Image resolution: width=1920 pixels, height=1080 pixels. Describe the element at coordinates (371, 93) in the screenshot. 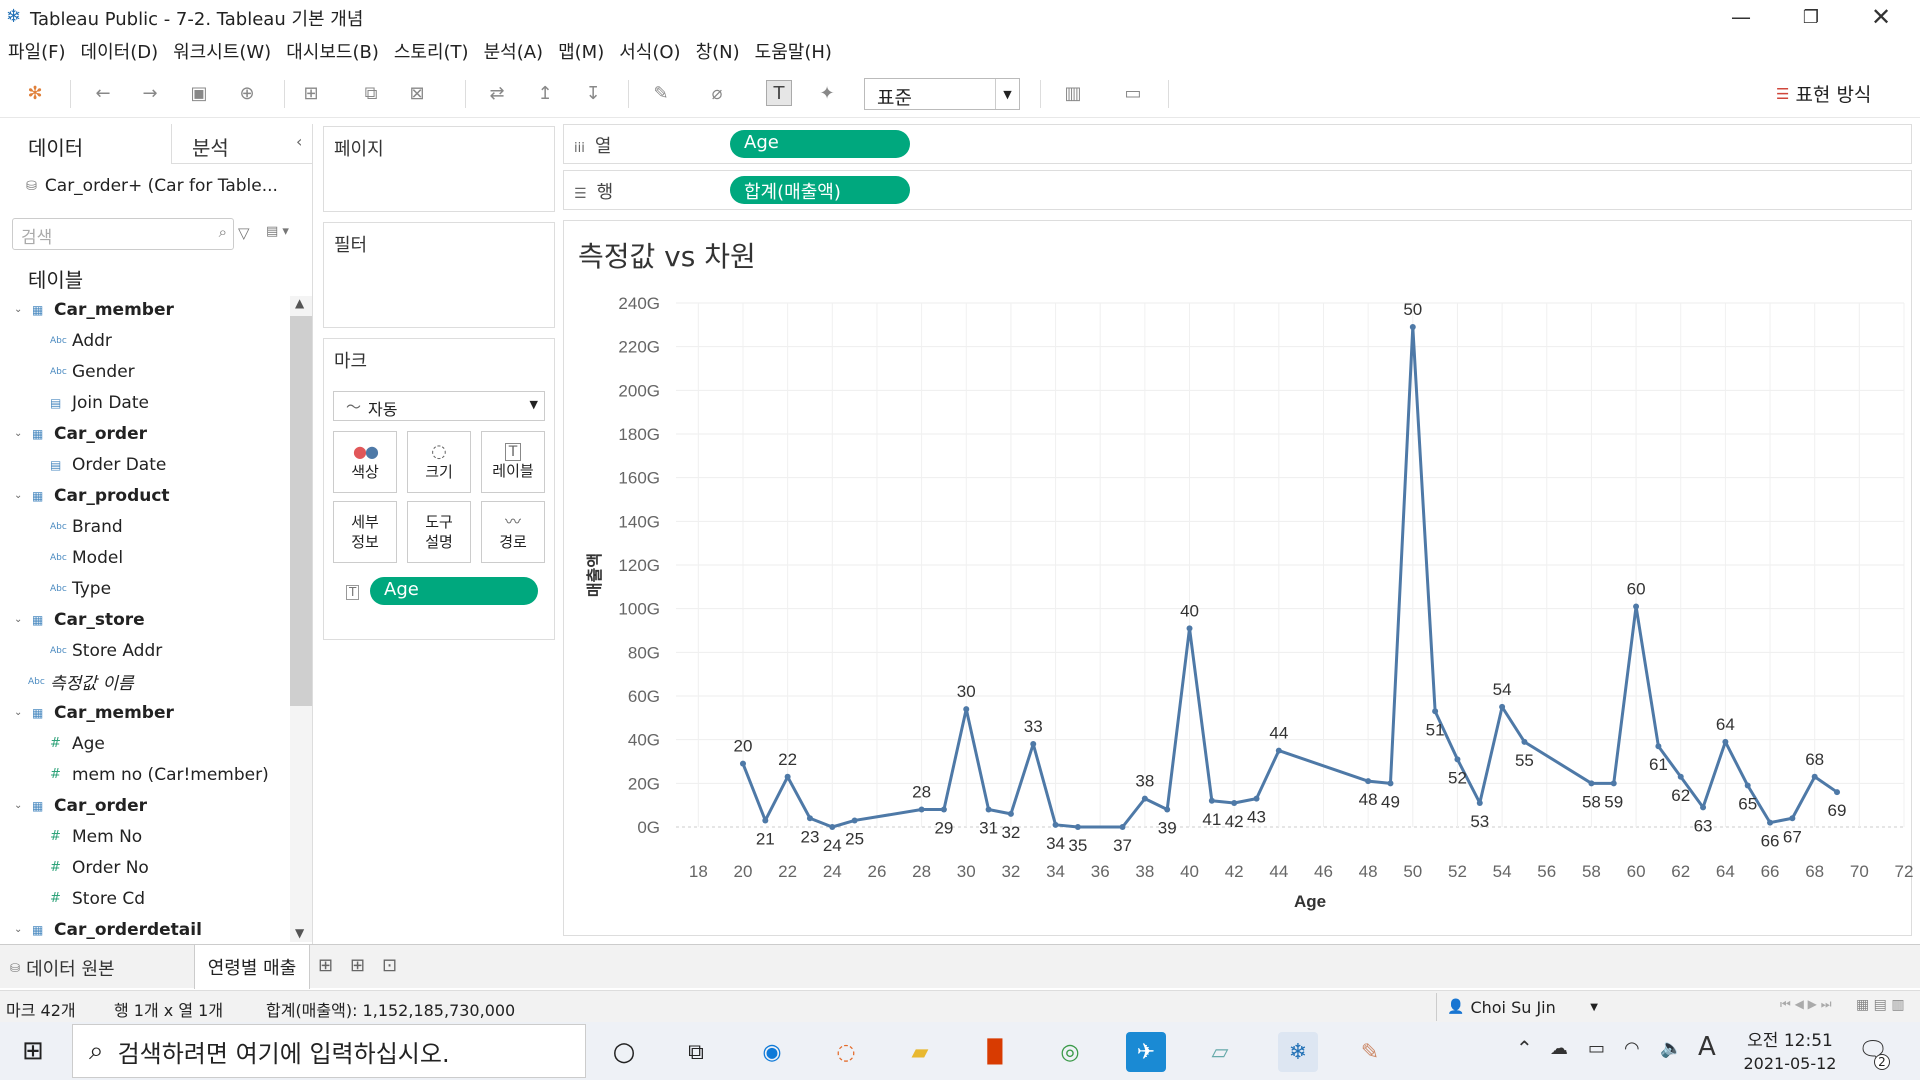

I see `duplicate-sheet-icon: ⧉` at that location.